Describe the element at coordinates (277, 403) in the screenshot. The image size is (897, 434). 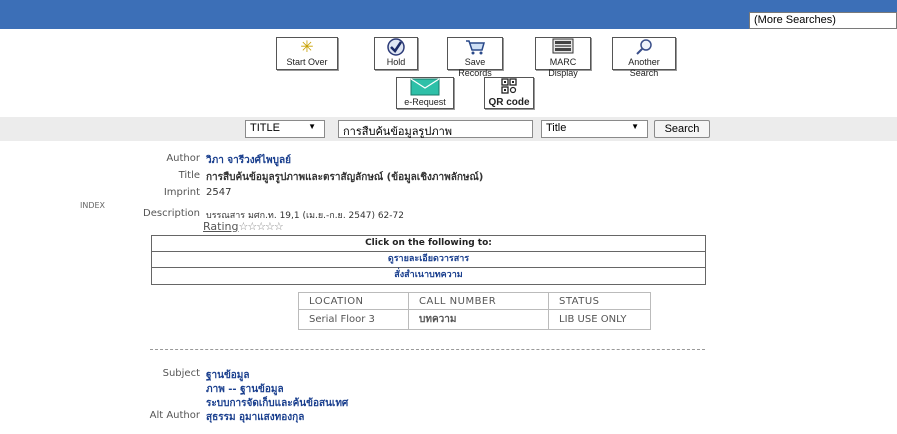
I see `subject-link: ระบบการจัดเก็บและค้นข้อสนเทศ` at that location.